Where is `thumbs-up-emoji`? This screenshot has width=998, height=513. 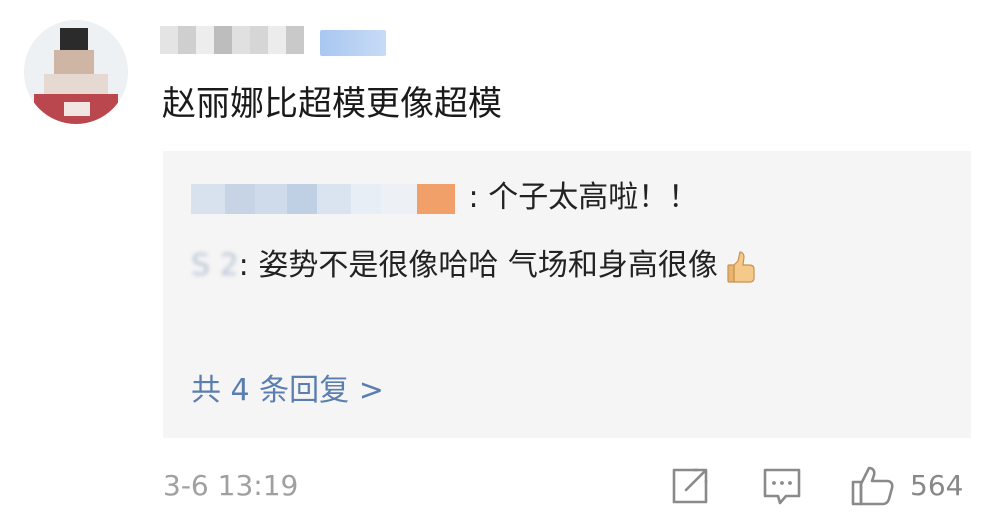 thumbs-up-emoji is located at coordinates (741, 267).